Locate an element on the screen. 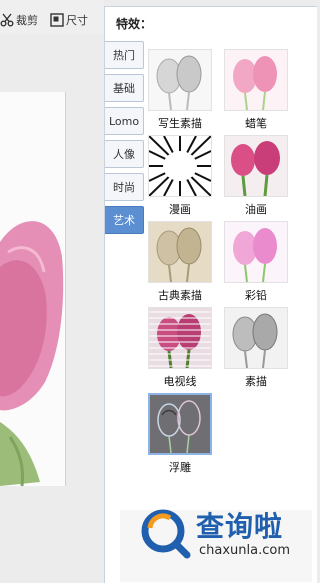 The height and width of the screenshot is (583, 320). size-label: 尺寸 is located at coordinates (77, 20).